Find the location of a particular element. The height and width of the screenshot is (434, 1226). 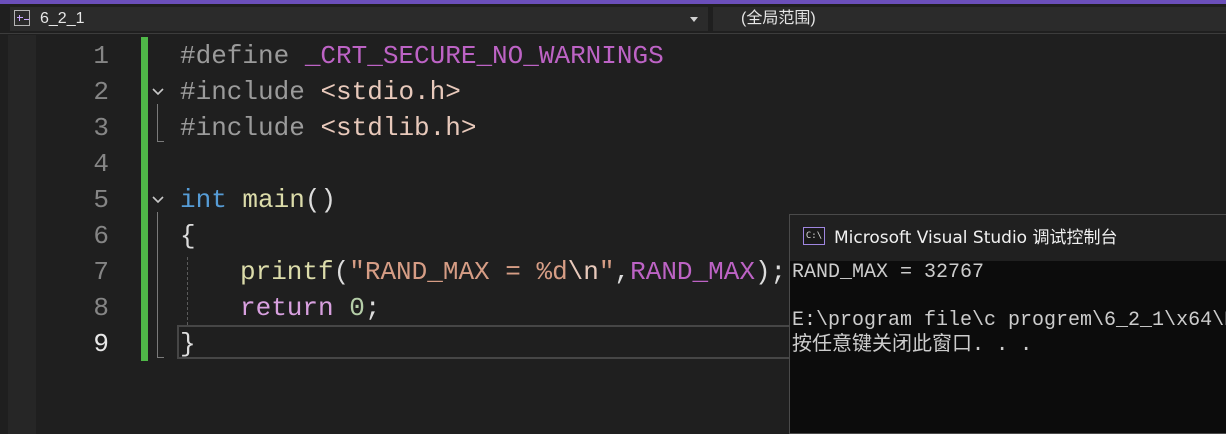

change-tracking-bar is located at coordinates (144, 199).